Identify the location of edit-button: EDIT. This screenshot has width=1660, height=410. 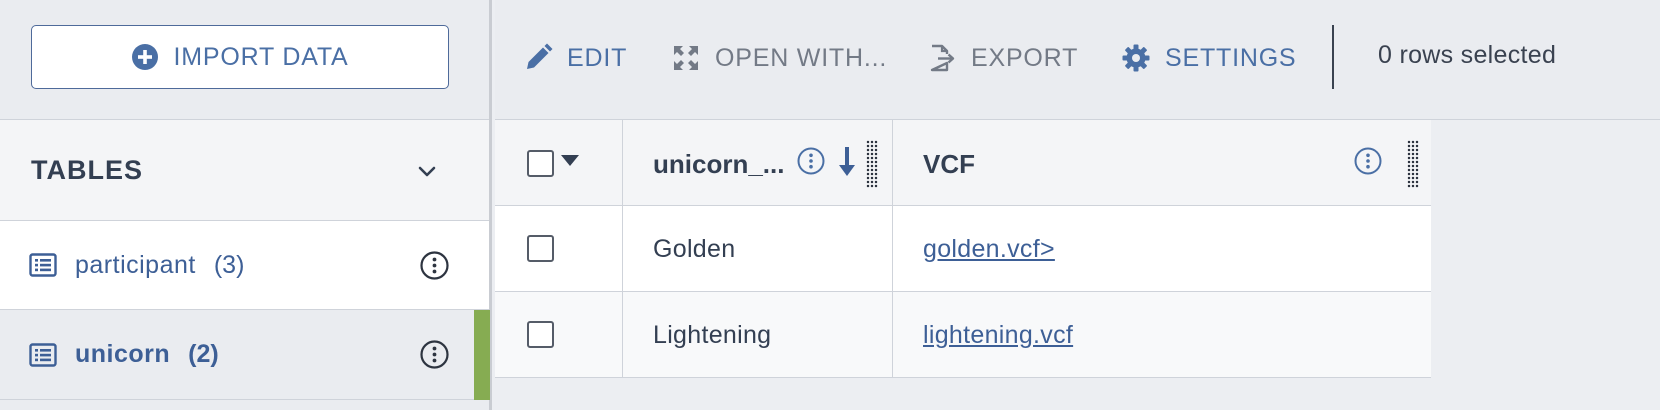
(575, 58).